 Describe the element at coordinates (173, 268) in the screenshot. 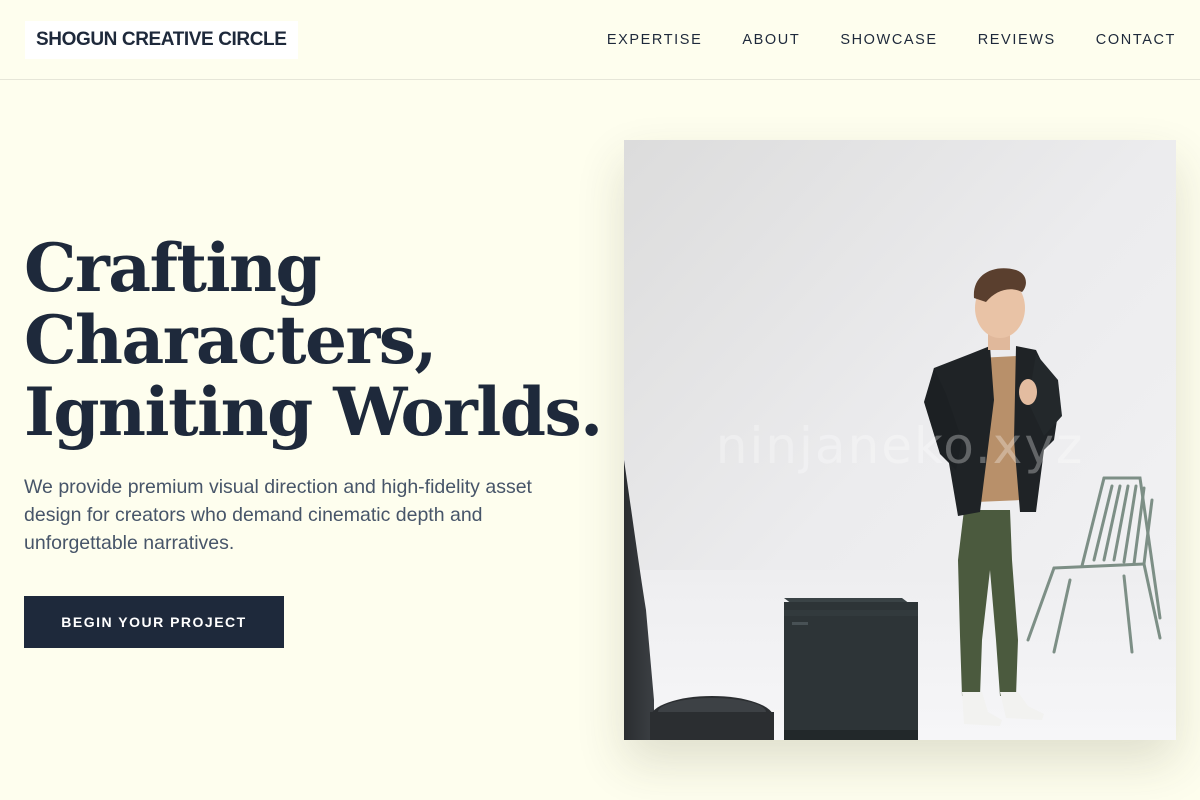

I see `hero-title-line: Crafting` at that location.